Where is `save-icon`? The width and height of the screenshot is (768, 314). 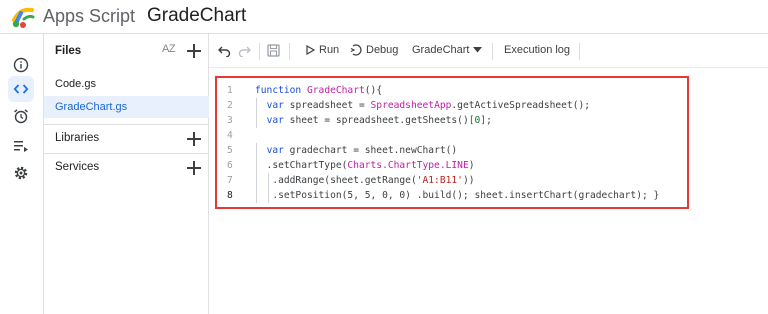
save-icon is located at coordinates (273, 50).